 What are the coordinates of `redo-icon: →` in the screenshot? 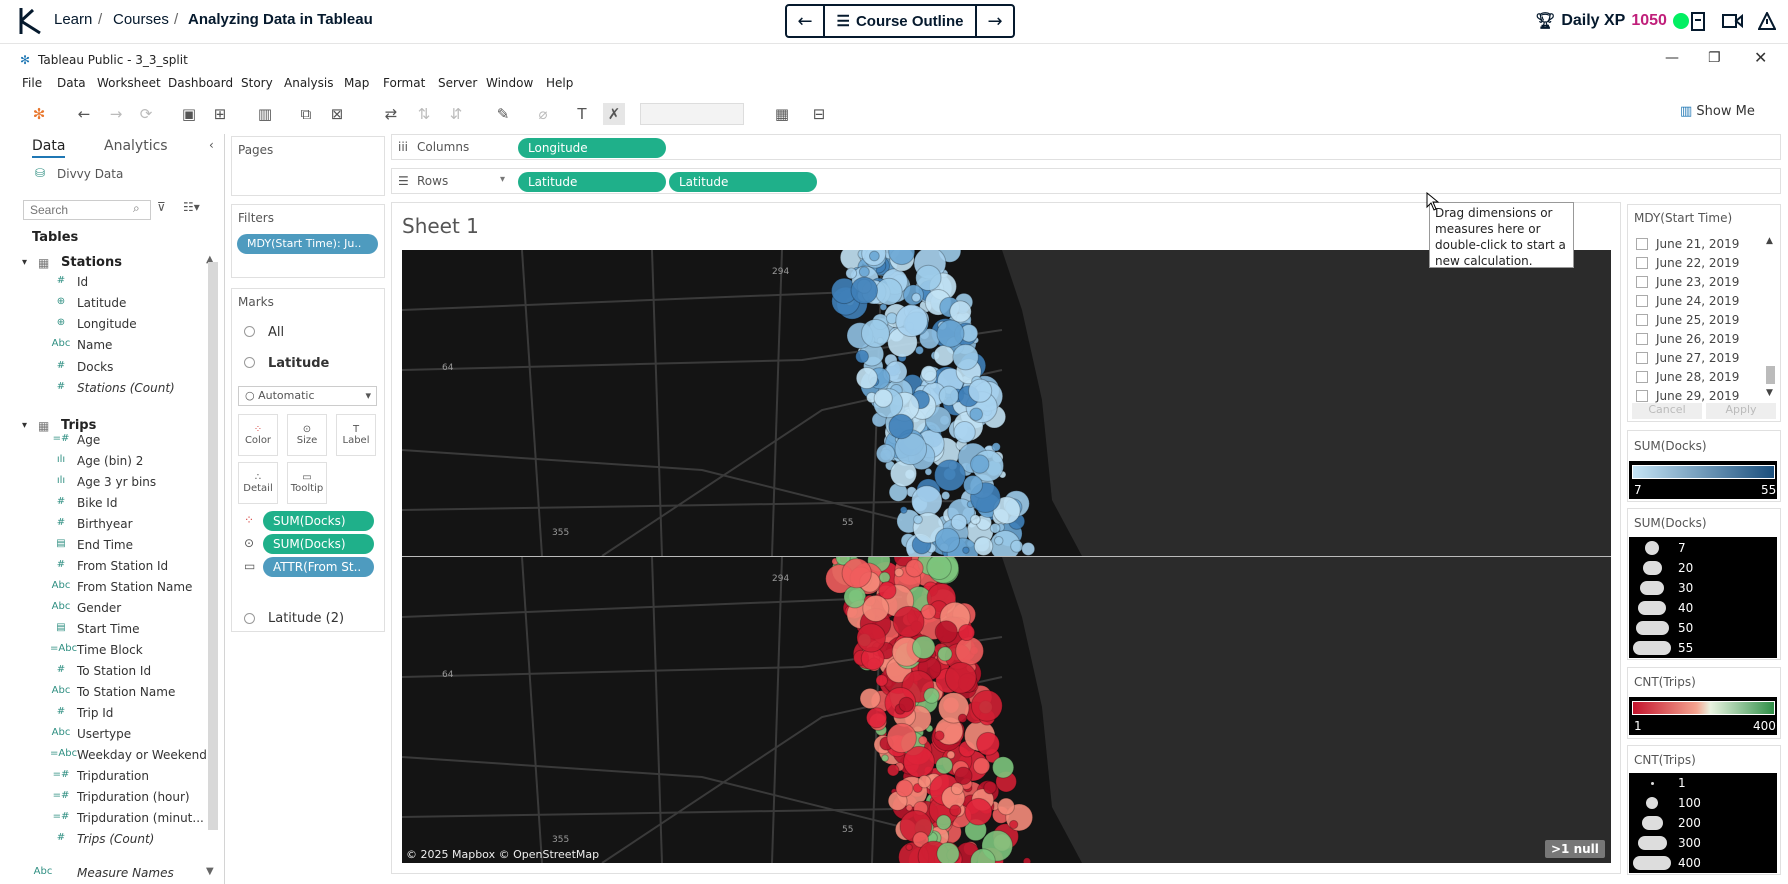 It's located at (116, 114).